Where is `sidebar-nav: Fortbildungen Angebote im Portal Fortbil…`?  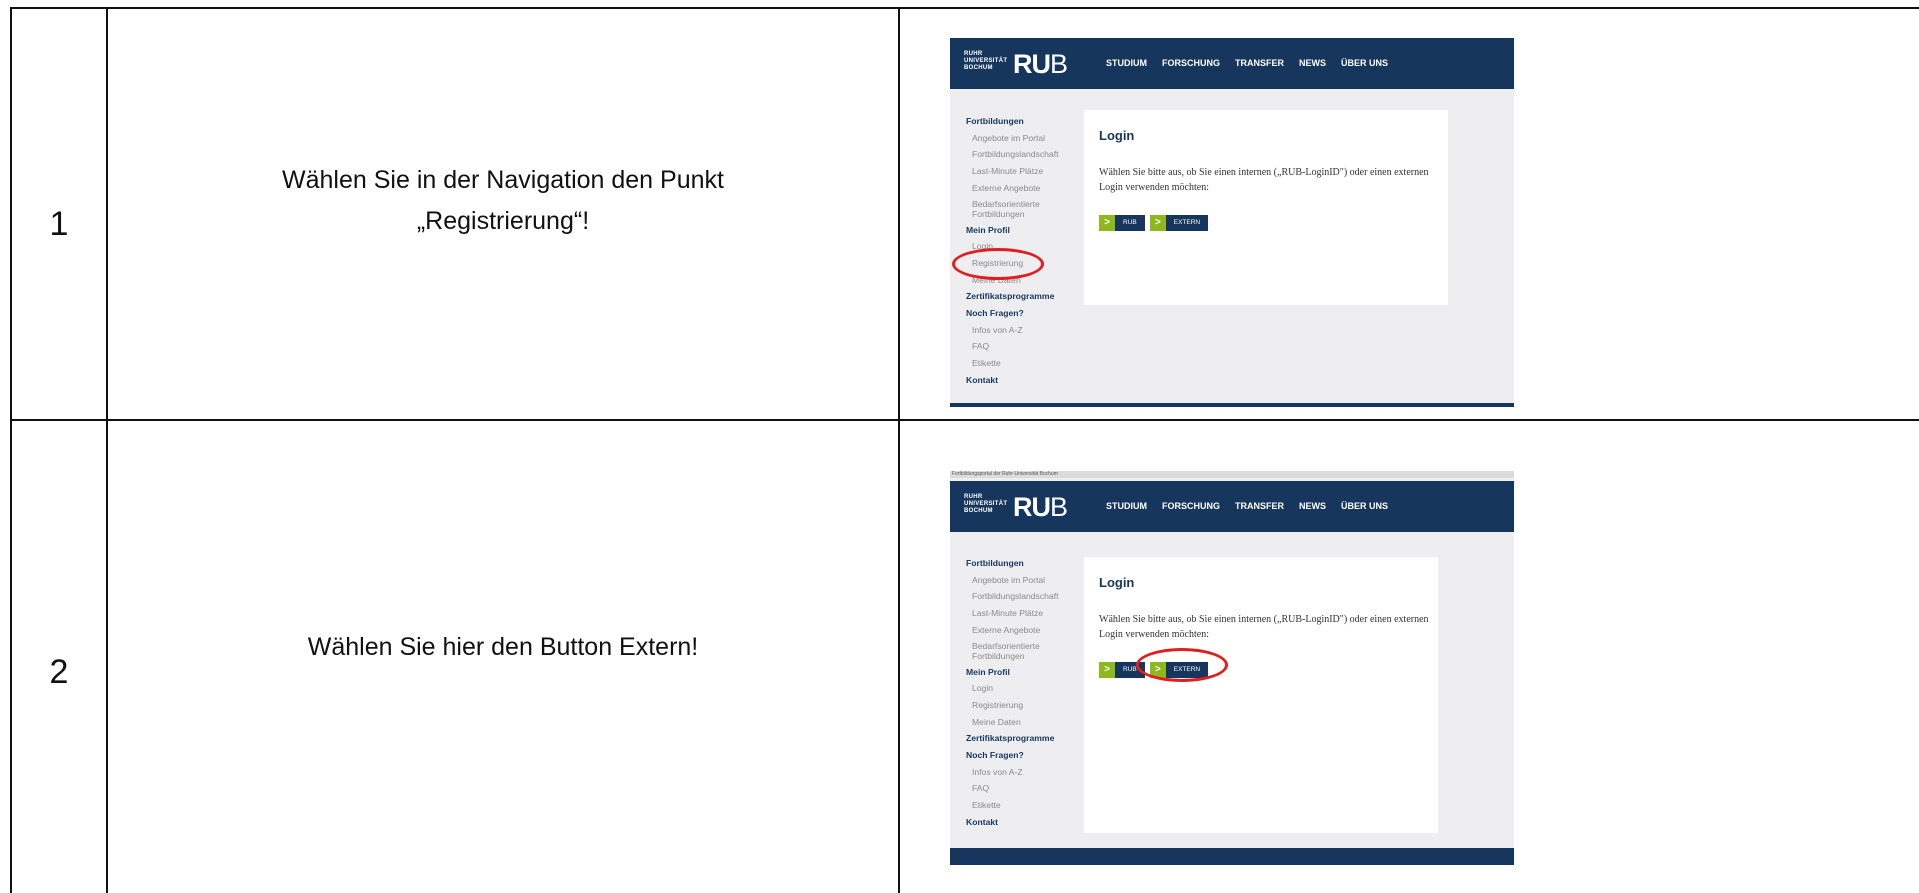
sidebar-nav: Fortbildungen Angebote im Portal Fortbil… is located at coordinates (1026, 693).